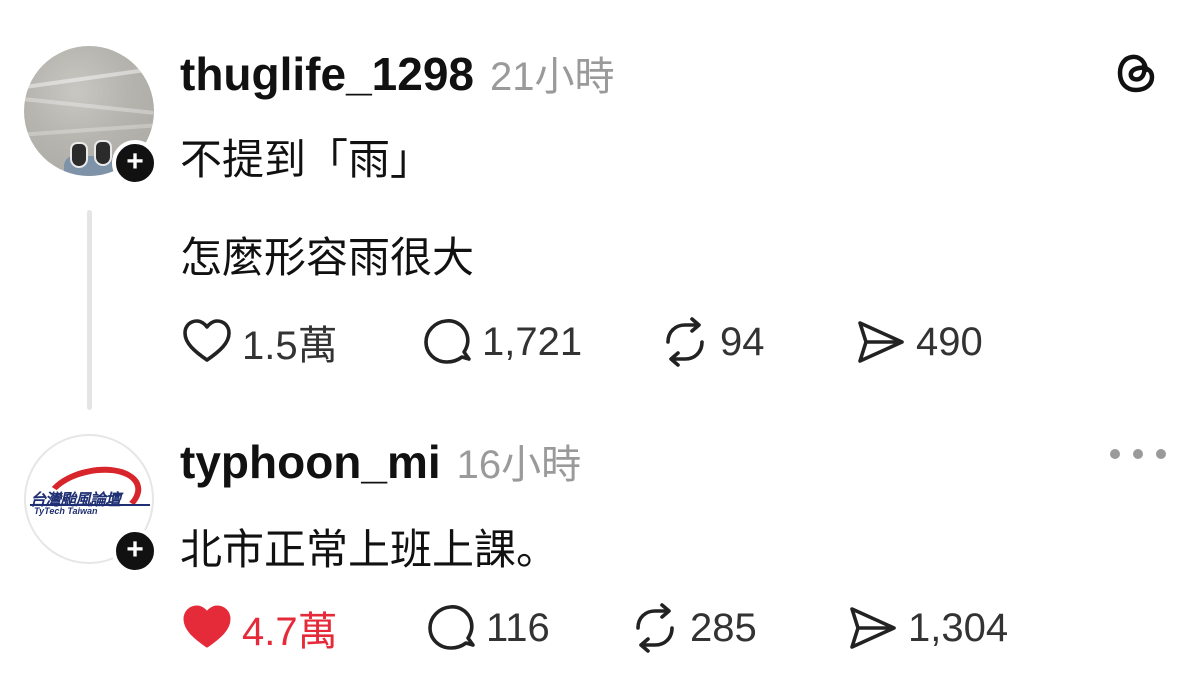 The height and width of the screenshot is (686, 1200). Describe the element at coordinates (327, 257) in the screenshot. I see `post-text-line: 怎麼形容雨很大` at that location.